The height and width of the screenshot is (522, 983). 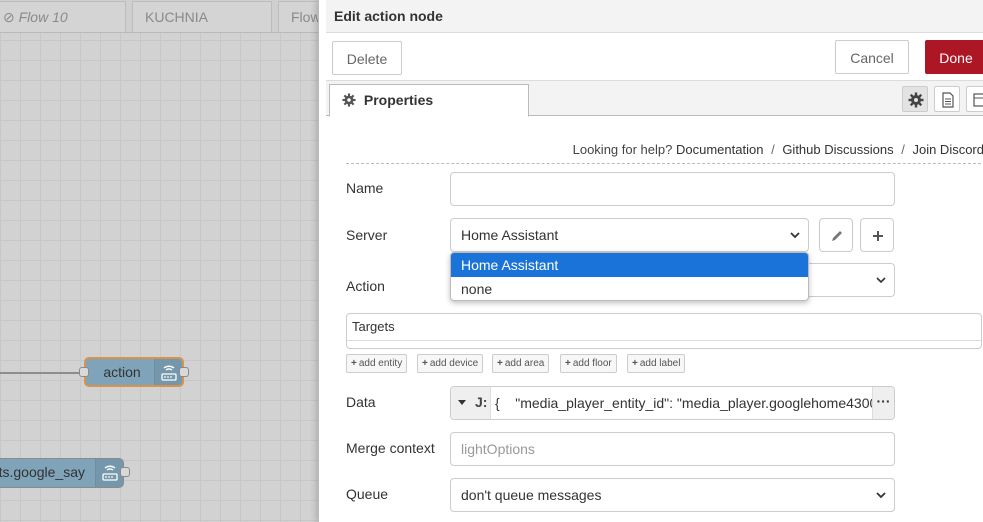 I want to click on appearance-tab, so click(x=974, y=99).